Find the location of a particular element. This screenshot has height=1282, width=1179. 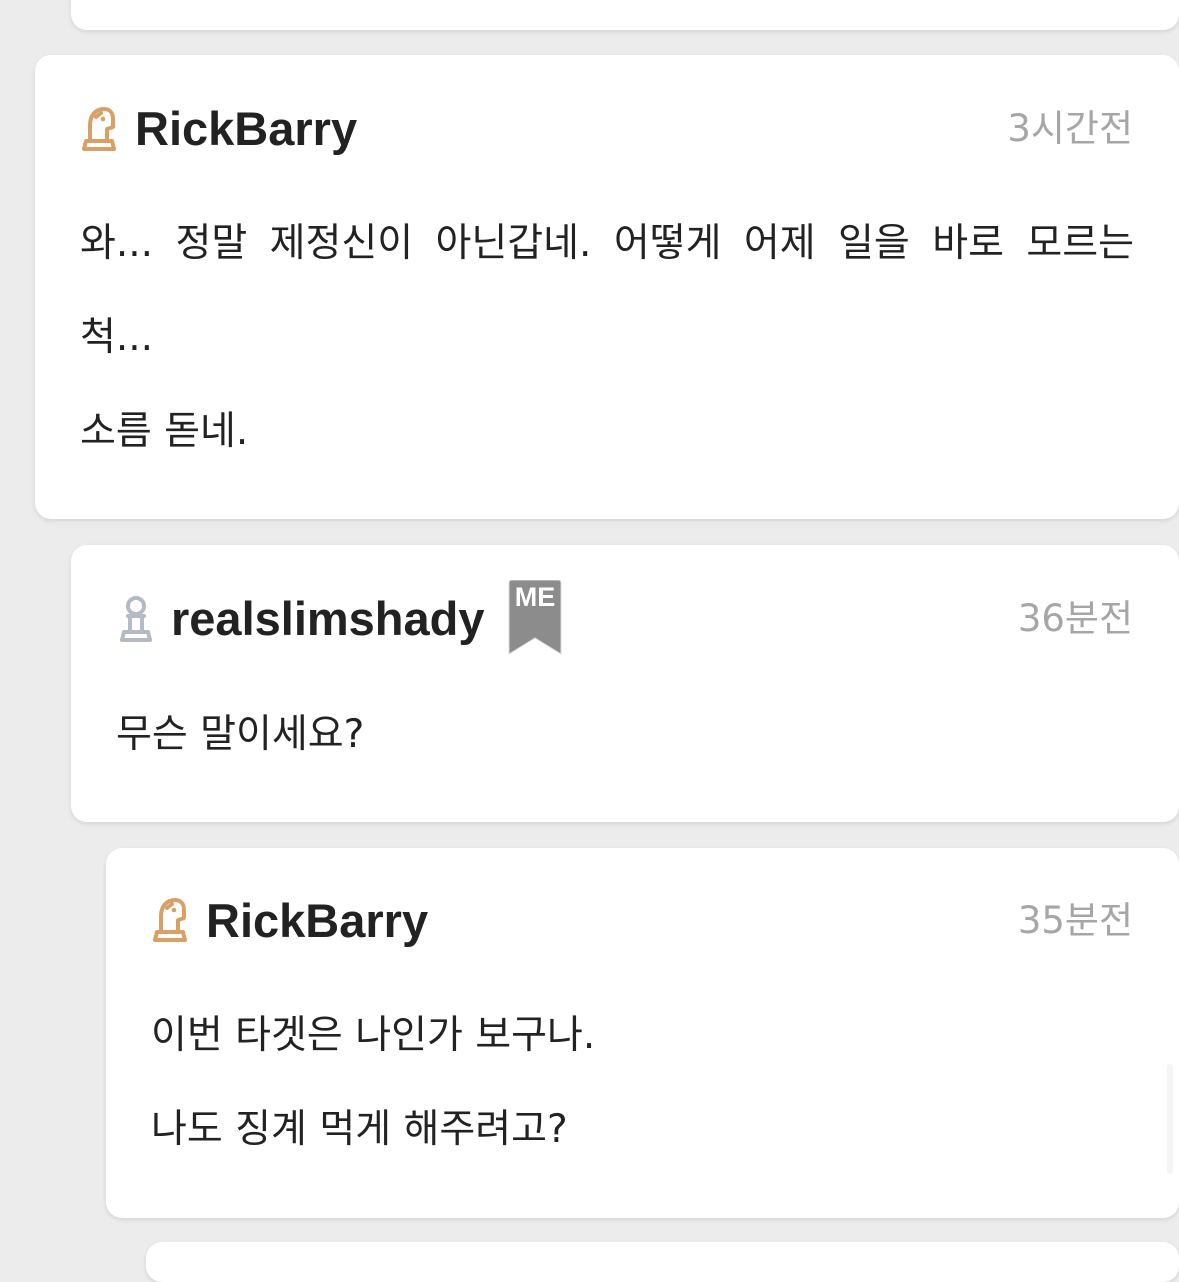

comment-header: RickBarry 35분전 is located at coordinates (642, 897).